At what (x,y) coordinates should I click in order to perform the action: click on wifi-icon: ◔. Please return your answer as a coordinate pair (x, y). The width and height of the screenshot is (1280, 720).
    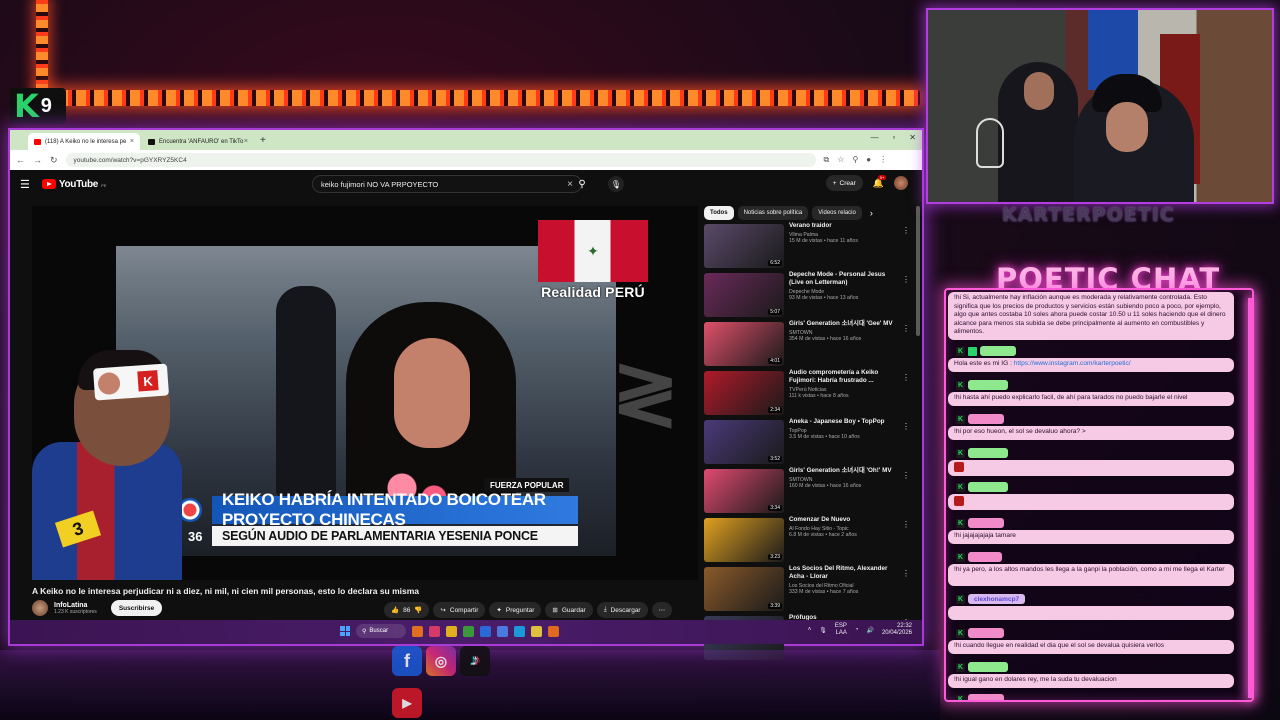
    Looking at the image, I should click on (857, 630).